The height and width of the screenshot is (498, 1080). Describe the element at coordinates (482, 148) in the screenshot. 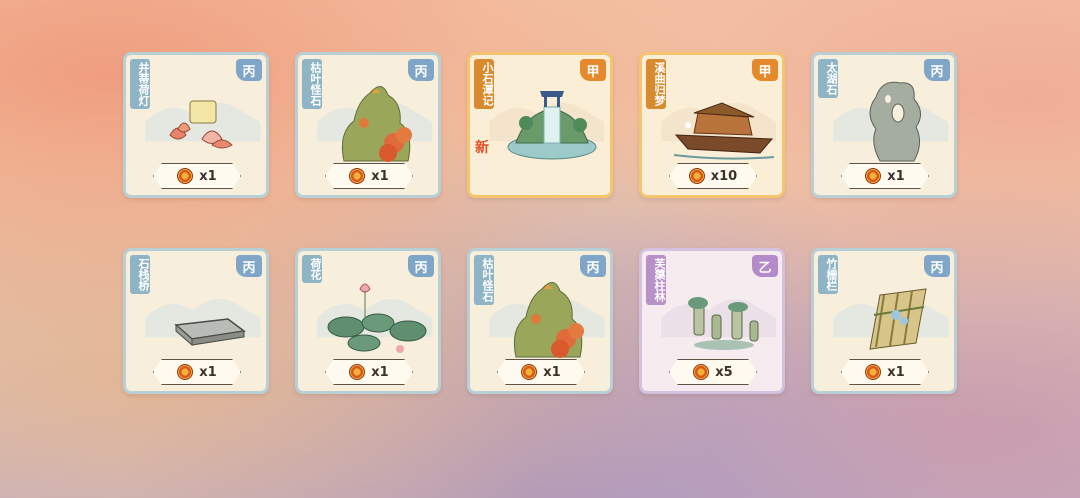

I see `new-tag: 新` at that location.